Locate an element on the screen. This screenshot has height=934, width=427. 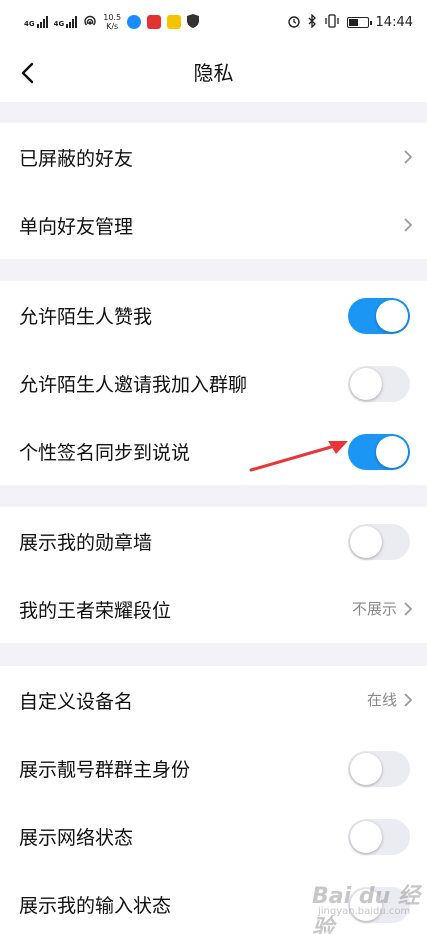
device-name-row: 自定义设备名 在线 is located at coordinates (213, 700).